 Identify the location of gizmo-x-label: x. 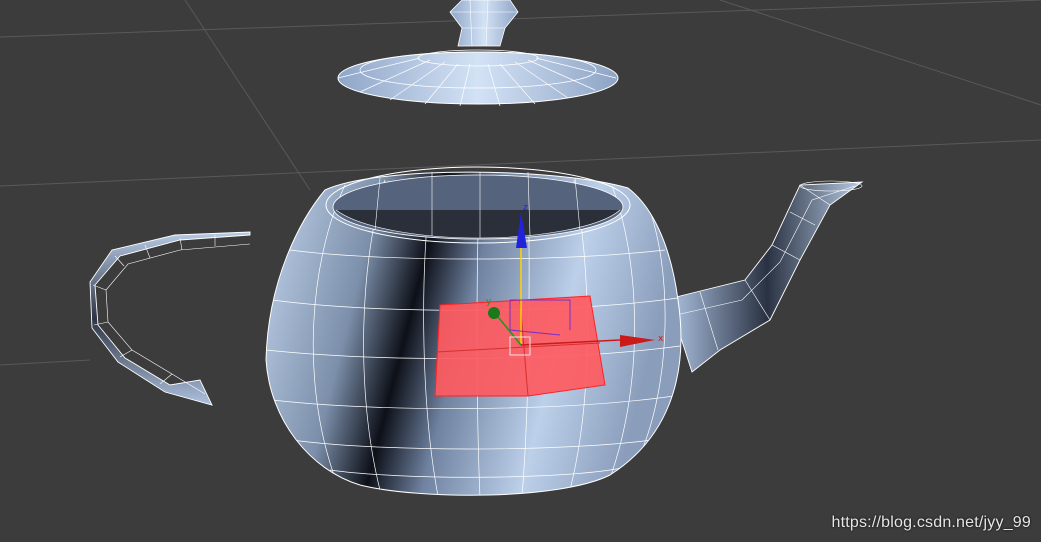
(661, 339).